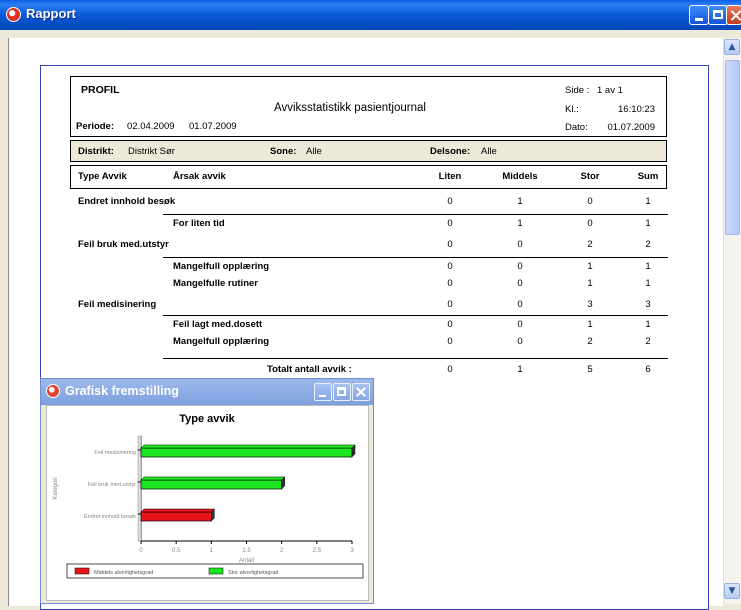  What do you see at coordinates (450, 176) in the screenshot?
I see `col-liten: Liten` at bounding box center [450, 176].